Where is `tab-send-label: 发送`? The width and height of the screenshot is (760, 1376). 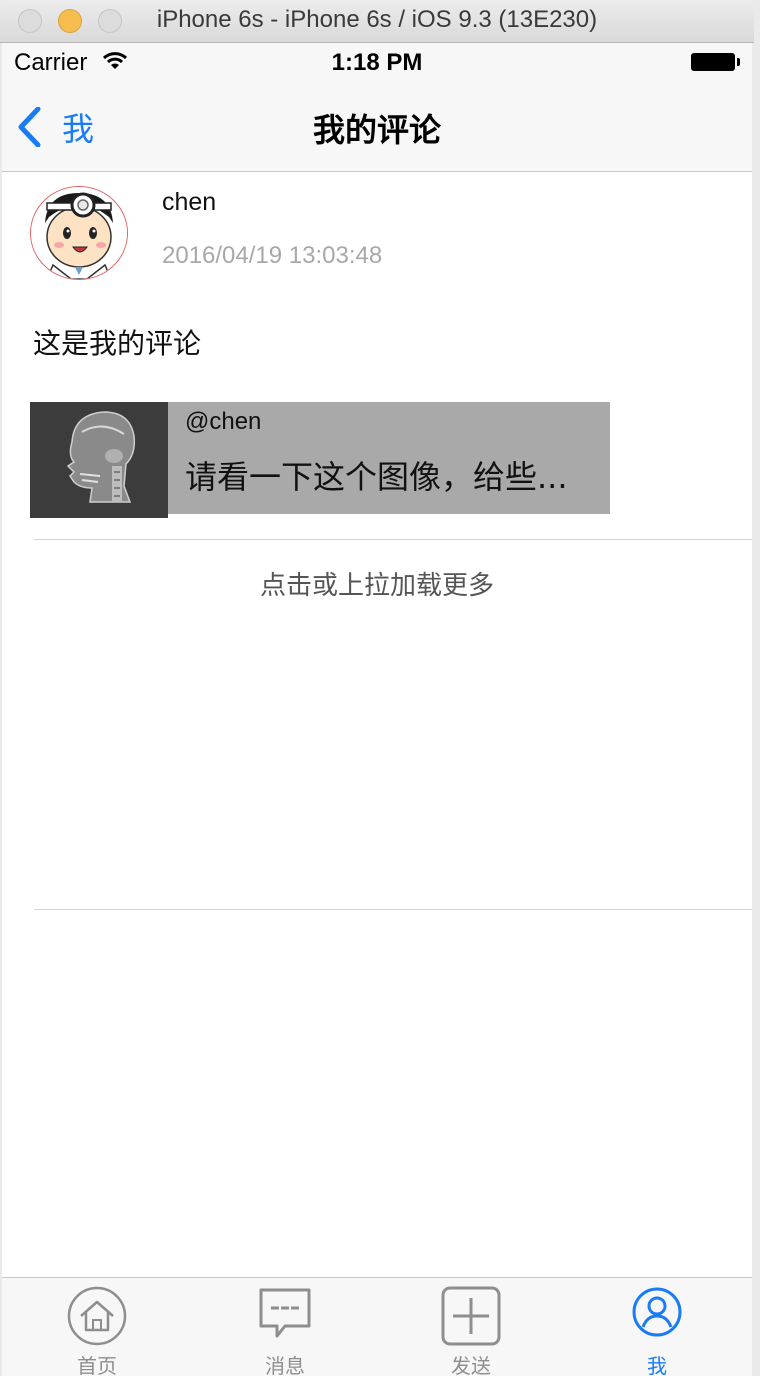
tab-send-label: 发送 is located at coordinates (471, 1365).